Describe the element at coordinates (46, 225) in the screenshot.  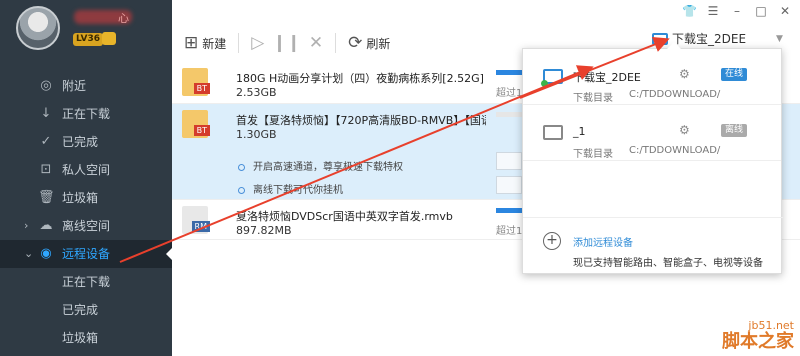
I see `cloud-icon: ☁` at that location.